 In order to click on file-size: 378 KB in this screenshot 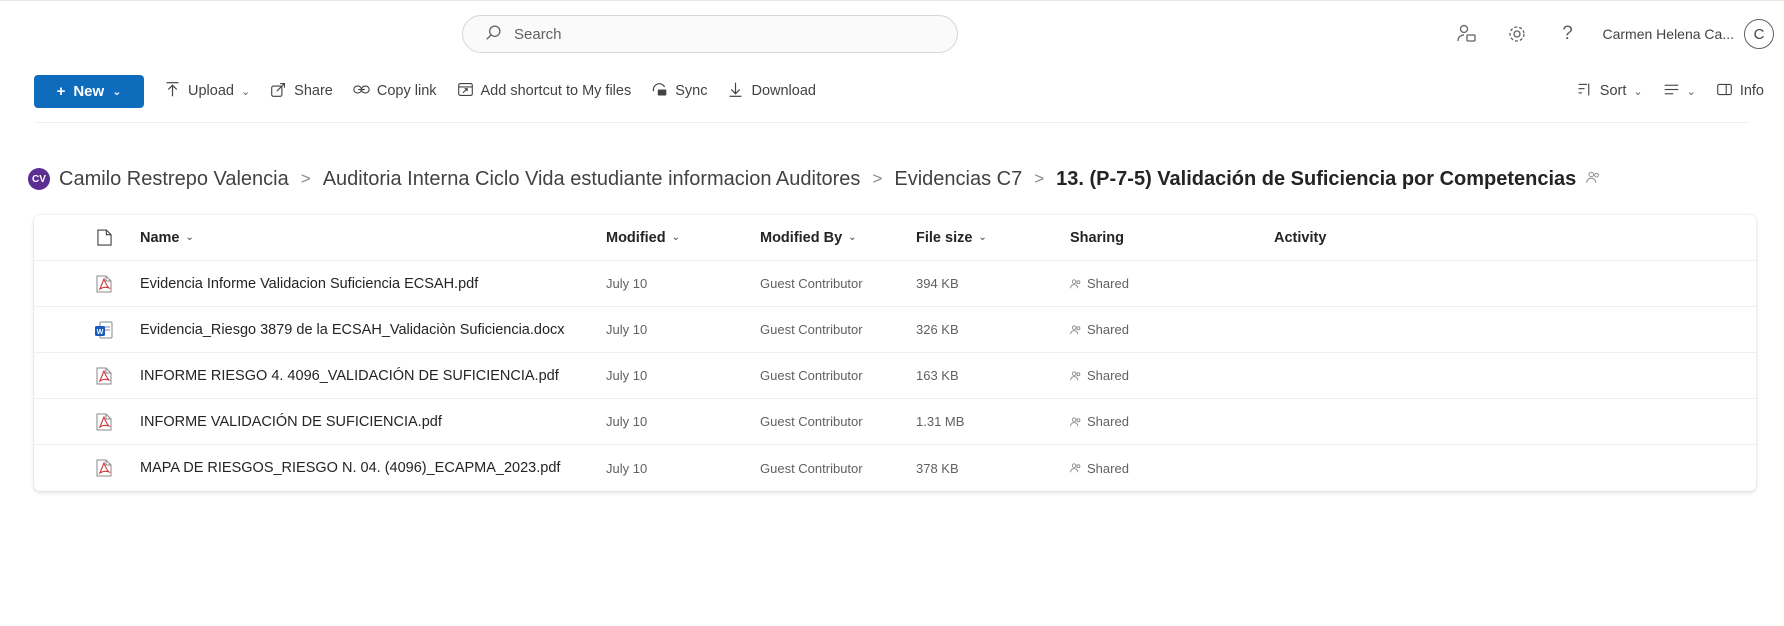, I will do `click(937, 468)`.